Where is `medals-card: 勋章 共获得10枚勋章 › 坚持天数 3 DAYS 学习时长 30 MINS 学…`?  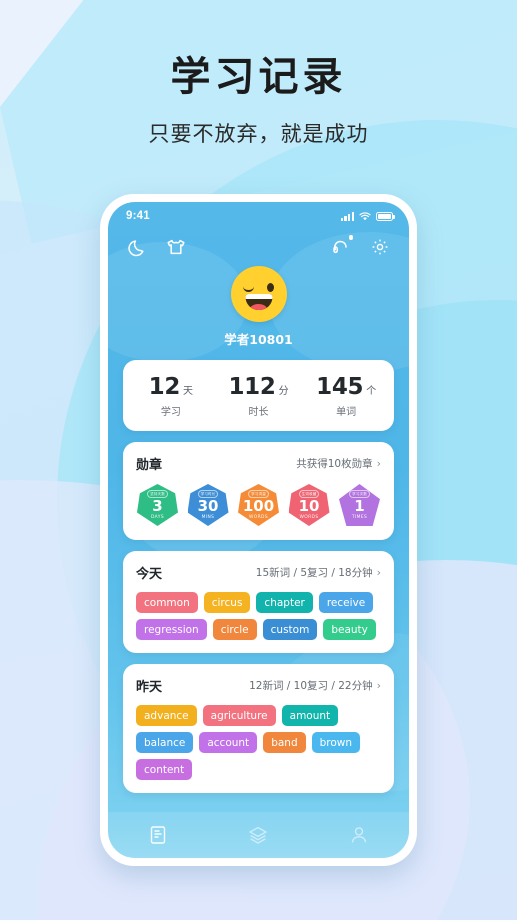 medals-card: 勋章 共获得10枚勋章 › 坚持天数 3 DAYS 学习时长 30 MINS 学… is located at coordinates (258, 491).